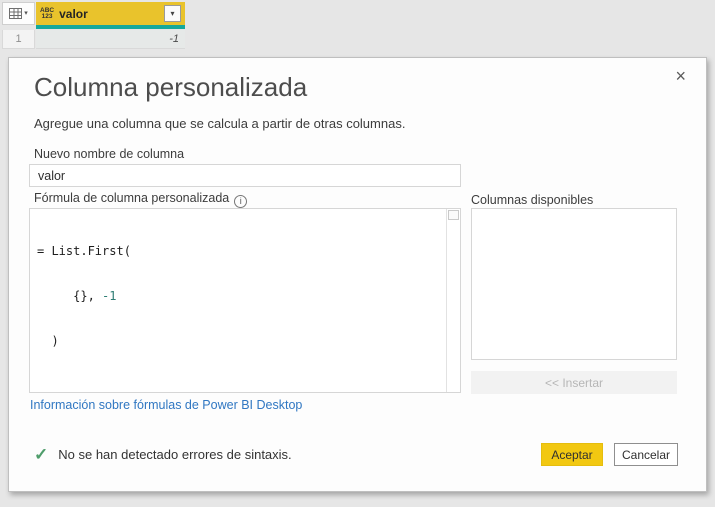  What do you see at coordinates (574, 382) in the screenshot?
I see `insert-button: << Insertar` at bounding box center [574, 382].